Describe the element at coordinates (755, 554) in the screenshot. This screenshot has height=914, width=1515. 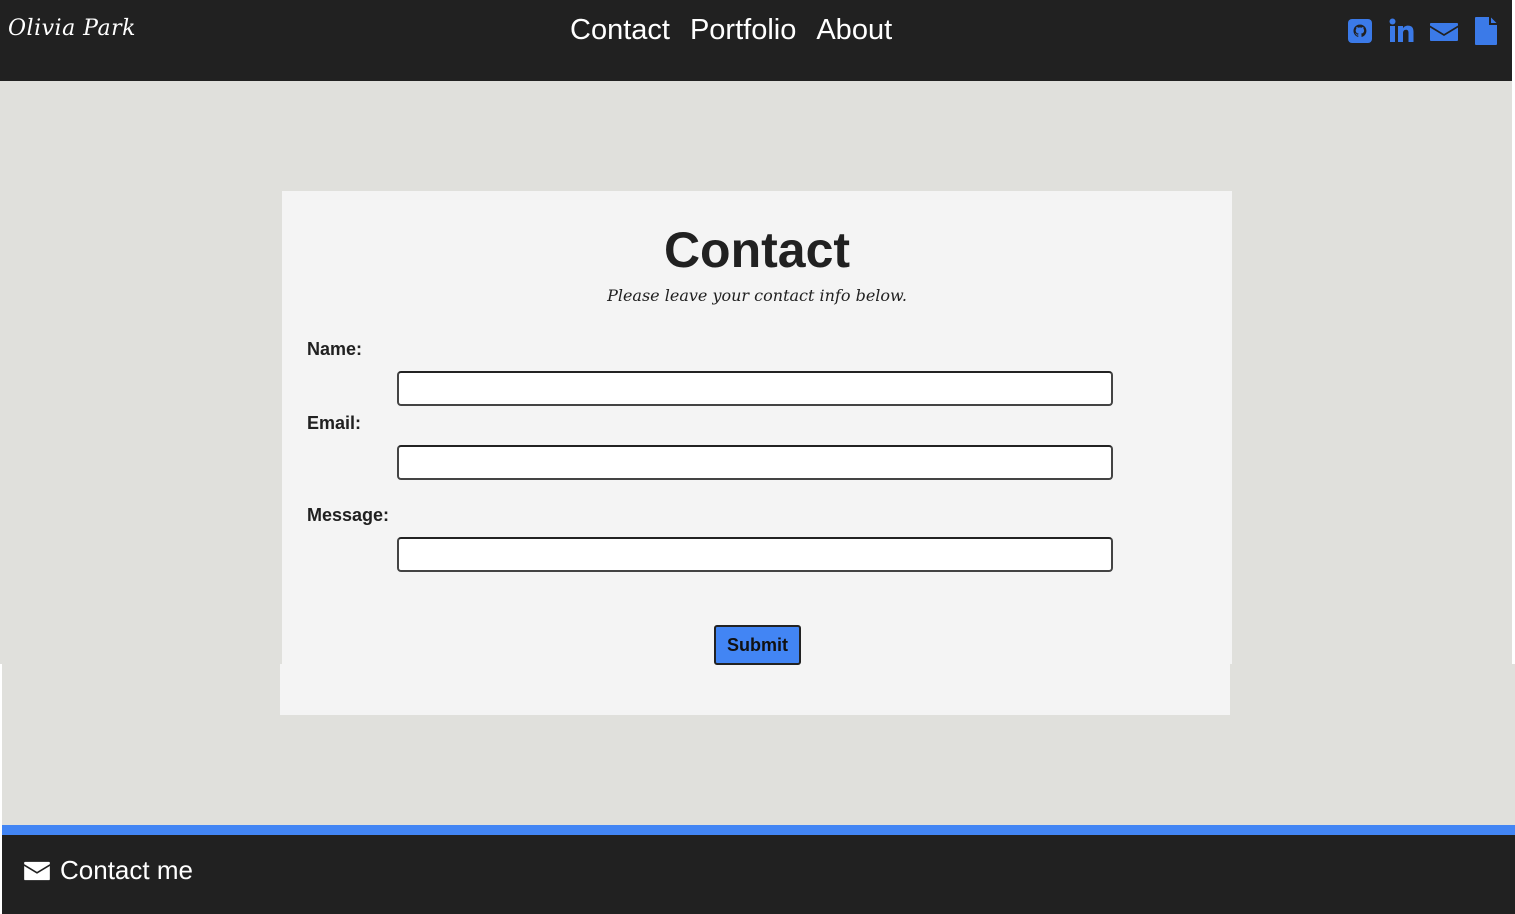
I see `message-input` at that location.